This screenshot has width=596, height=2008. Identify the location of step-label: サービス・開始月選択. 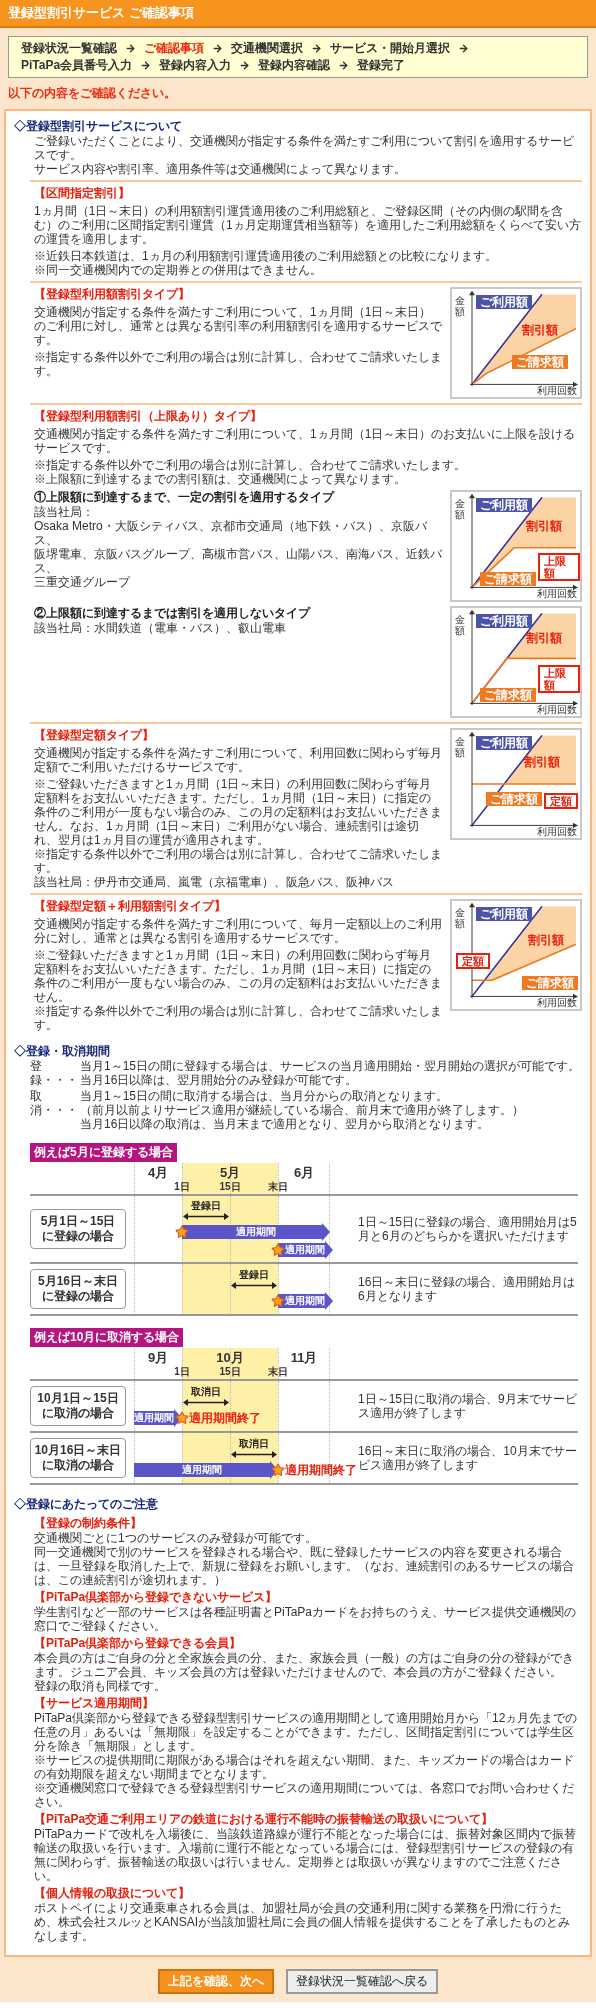
(390, 48).